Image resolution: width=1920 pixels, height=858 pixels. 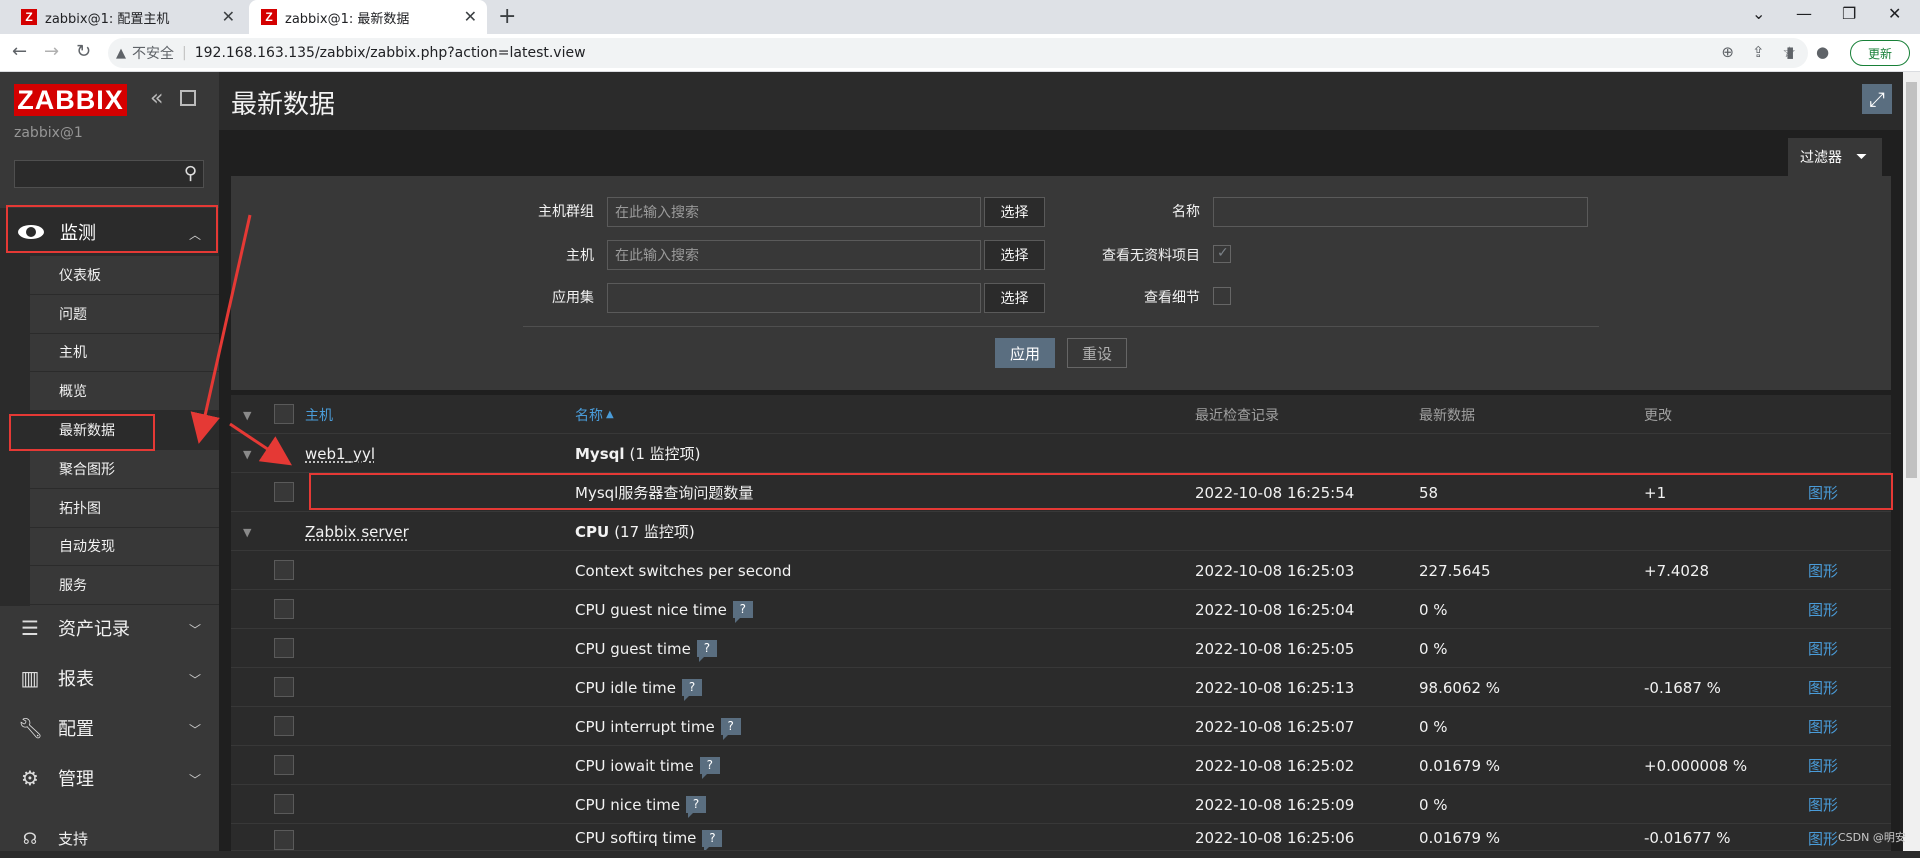 What do you see at coordinates (1872, 837) in the screenshot?
I see `watermark: CSDN @明安` at bounding box center [1872, 837].